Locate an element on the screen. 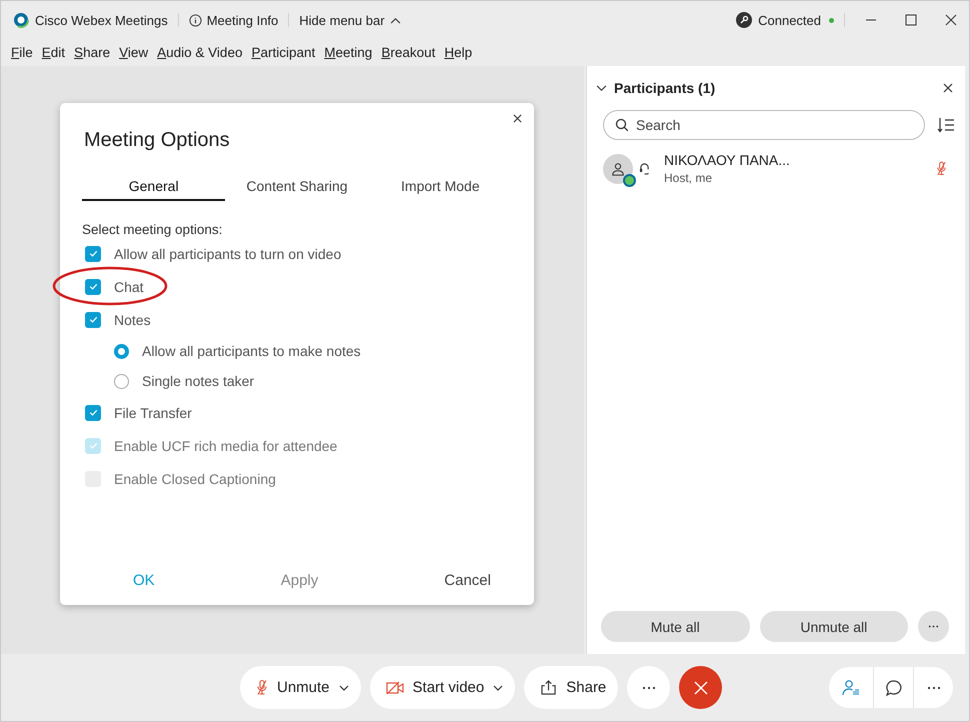 This screenshot has width=970, height=722. dialog-button: Cancel is located at coordinates (467, 580).